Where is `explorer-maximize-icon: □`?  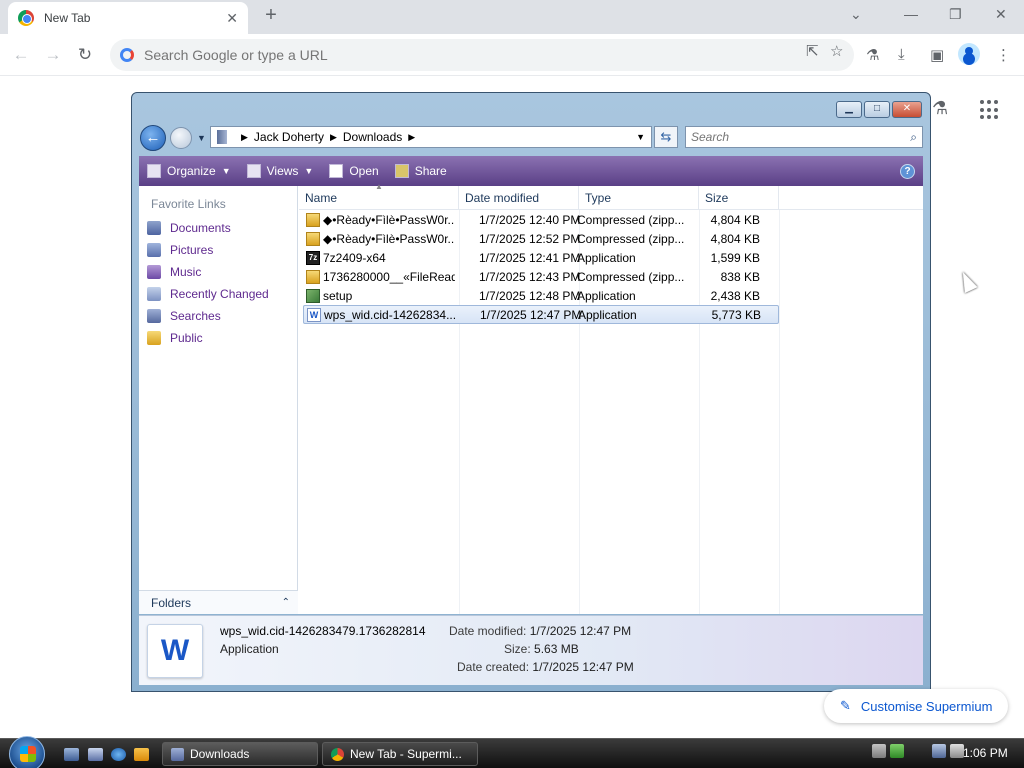 explorer-maximize-icon: □ is located at coordinates (877, 109).